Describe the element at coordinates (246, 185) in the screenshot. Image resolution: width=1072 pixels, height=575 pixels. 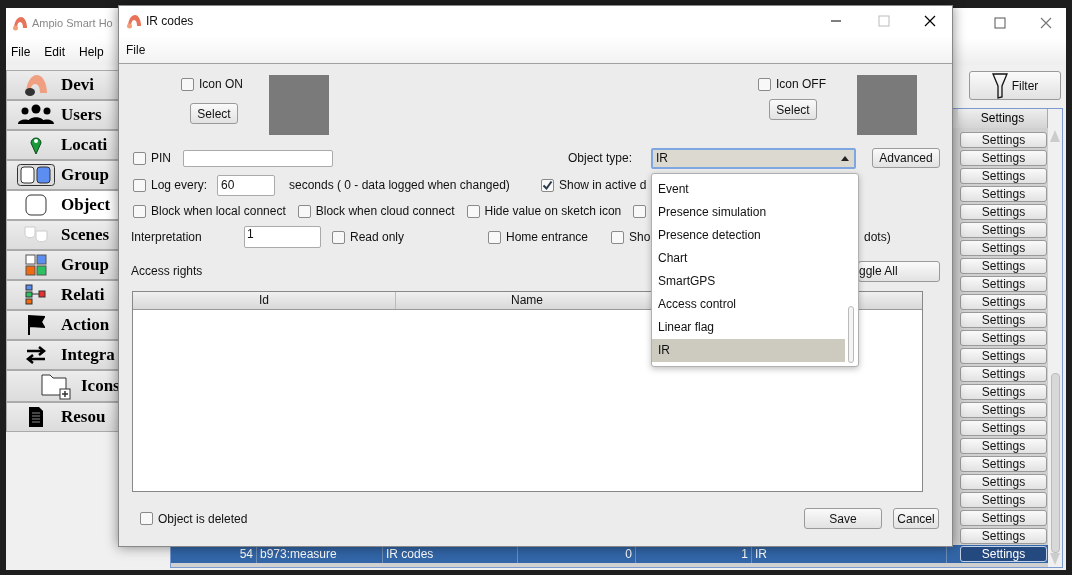
I see `log-interval-field: 60` at that location.